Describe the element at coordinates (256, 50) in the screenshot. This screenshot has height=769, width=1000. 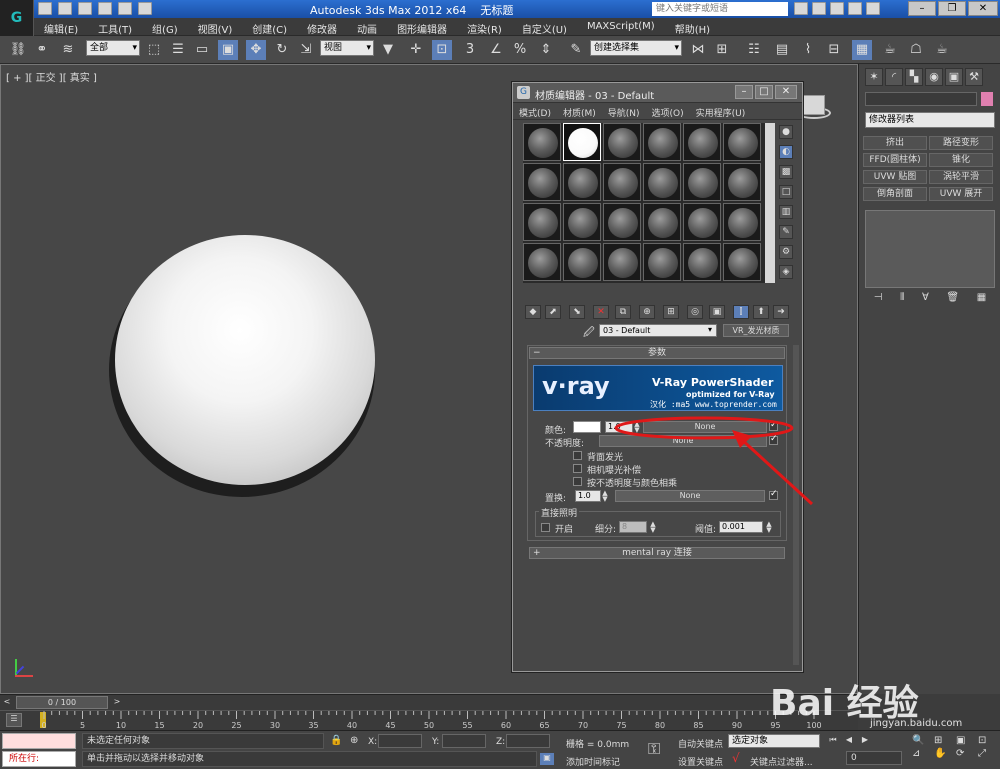
I see `select-move-icon: ✥` at that location.